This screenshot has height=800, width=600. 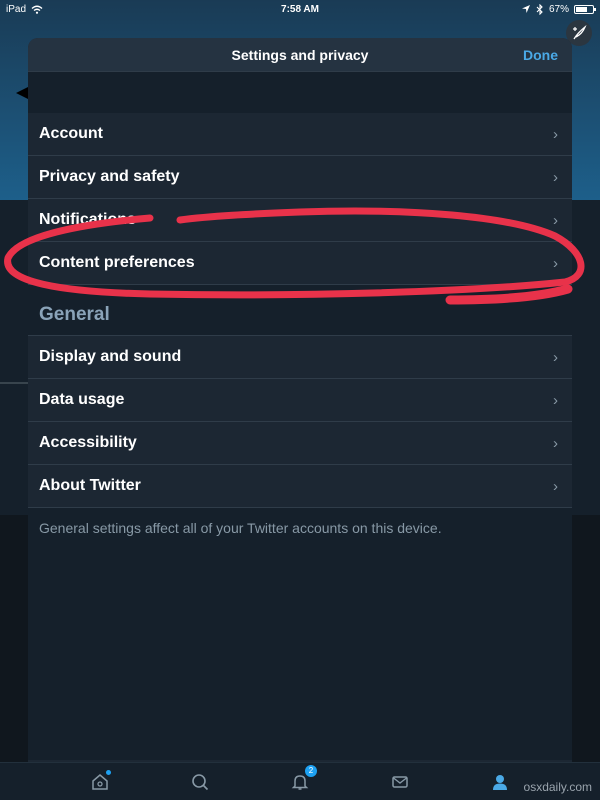 I want to click on settings-item-accessibility: Accessibility ›, so click(x=300, y=443).